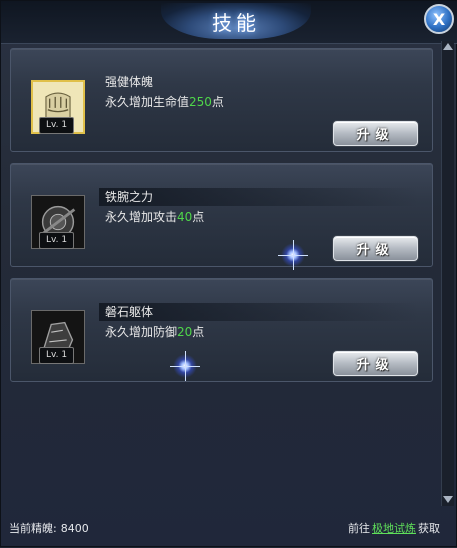  I want to click on skill-description: 永久增加生命值250点, so click(164, 101).